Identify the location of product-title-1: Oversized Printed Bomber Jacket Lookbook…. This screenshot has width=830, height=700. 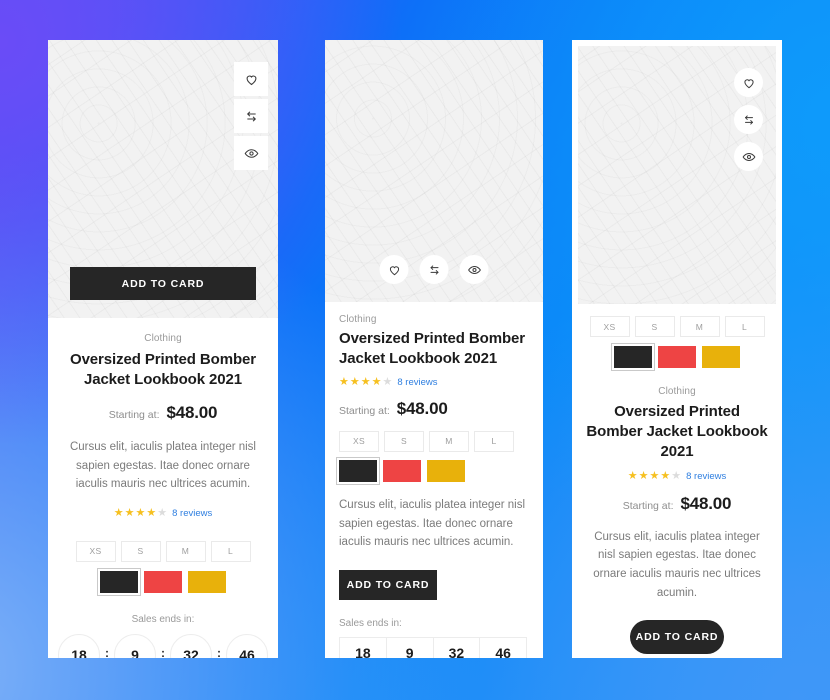
(163, 370).